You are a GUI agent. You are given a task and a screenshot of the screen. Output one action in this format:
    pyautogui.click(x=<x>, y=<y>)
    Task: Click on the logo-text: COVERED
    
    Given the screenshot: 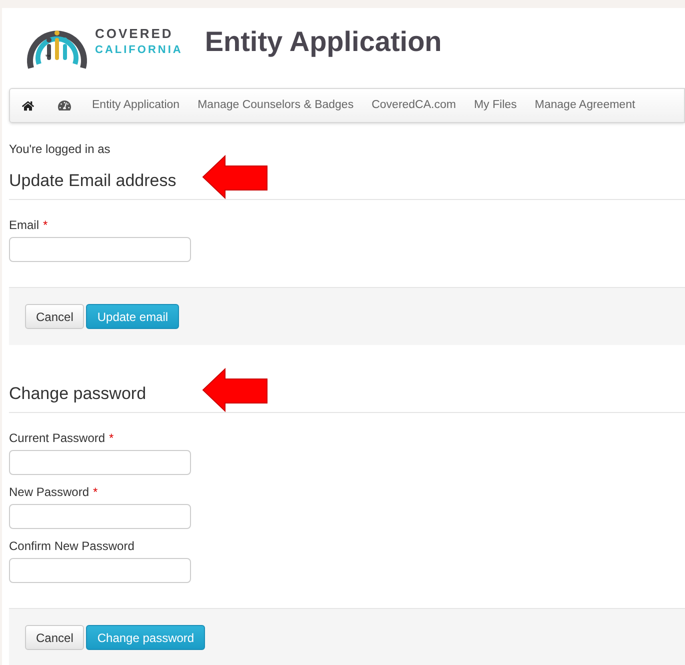 What is the action you would take?
    pyautogui.click(x=134, y=34)
    